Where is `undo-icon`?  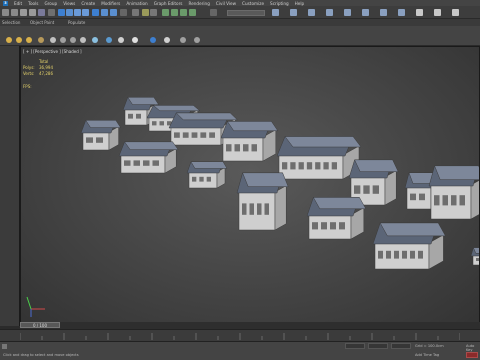 undo-icon is located at coordinates (5, 12).